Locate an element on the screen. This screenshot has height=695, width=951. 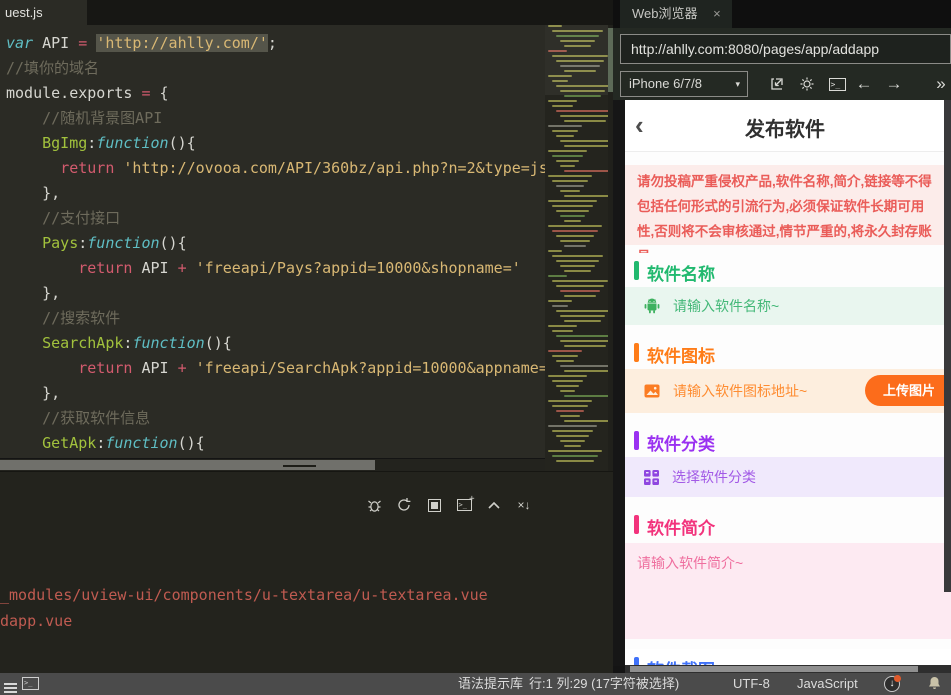
page-header: ‹ 发布软件 is located at coordinates (788, 126).